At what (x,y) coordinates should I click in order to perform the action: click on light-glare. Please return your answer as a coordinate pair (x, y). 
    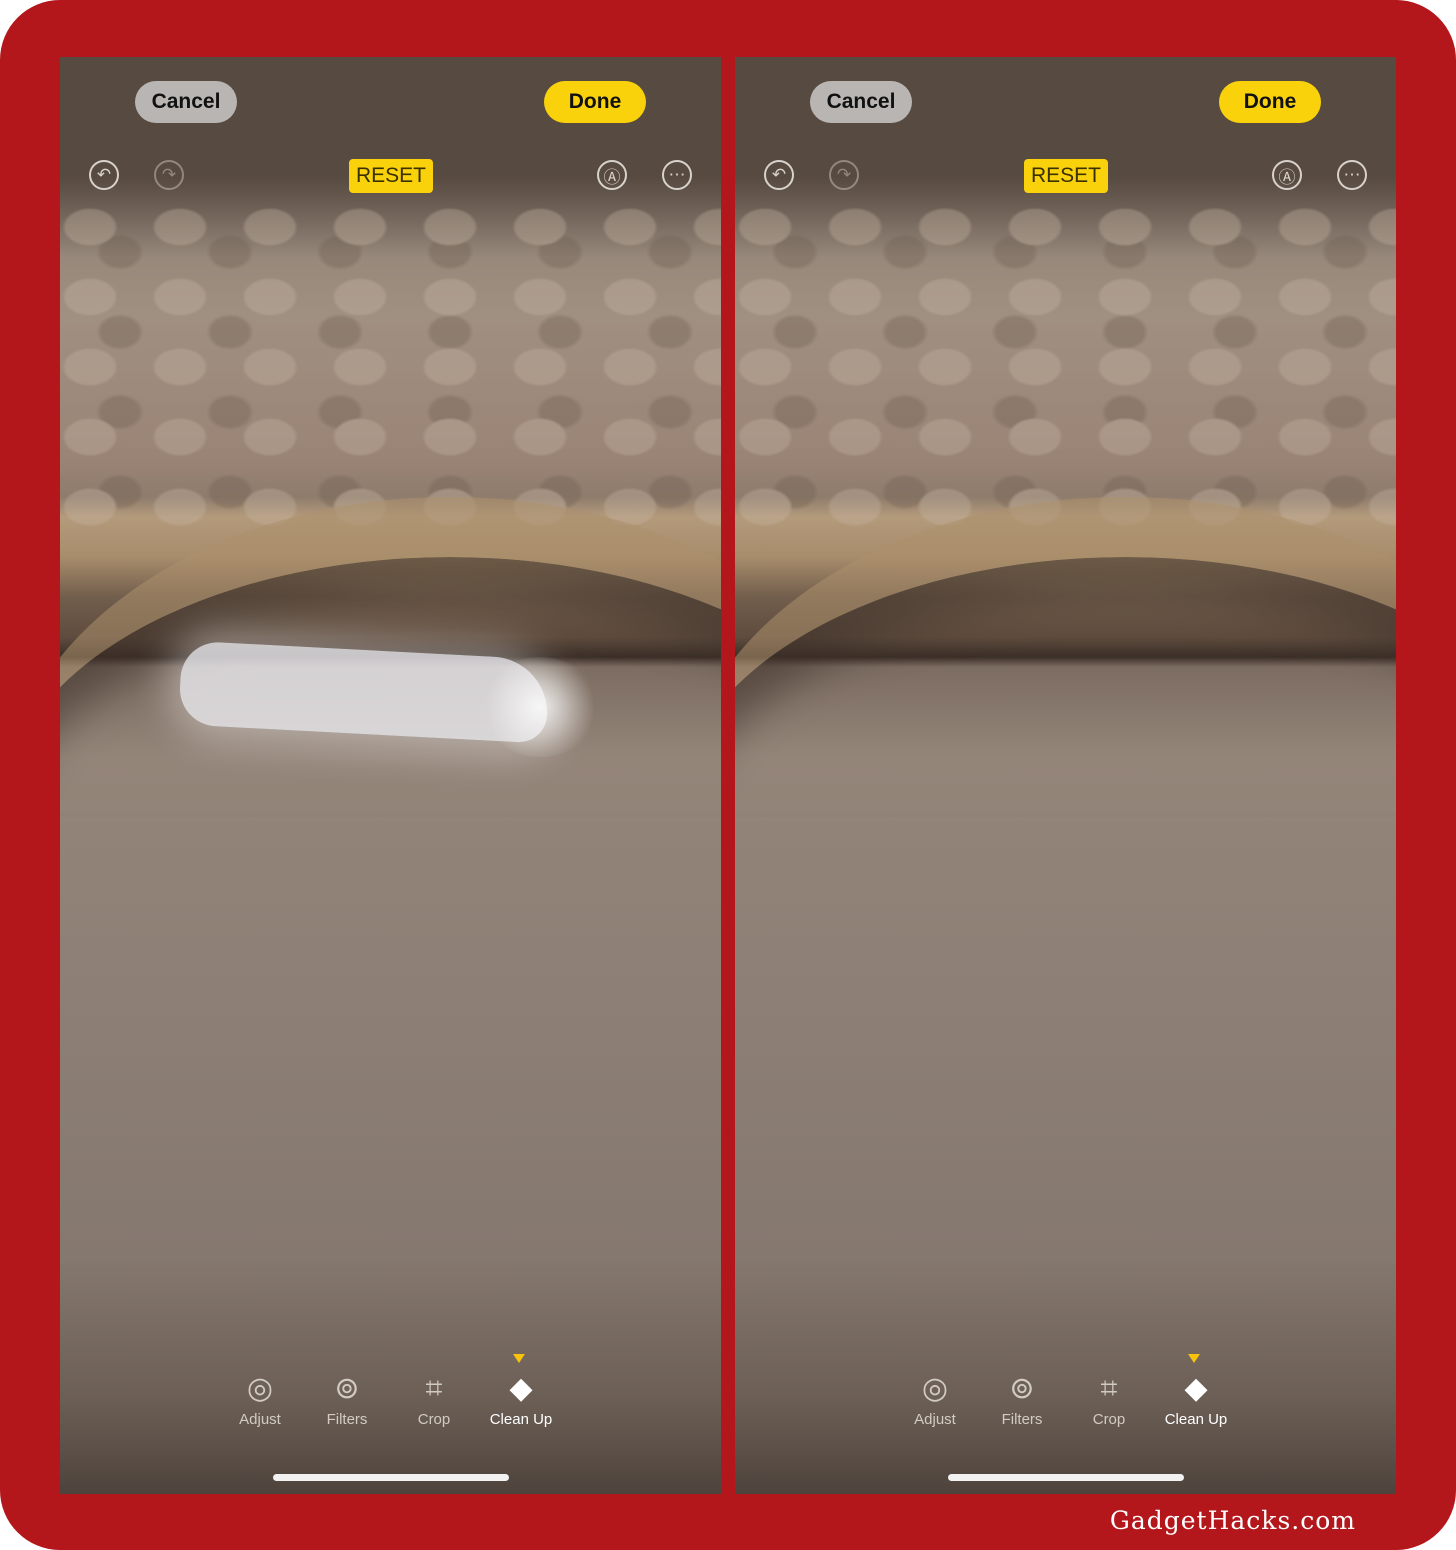
    Looking at the image, I should click on (540, 707).